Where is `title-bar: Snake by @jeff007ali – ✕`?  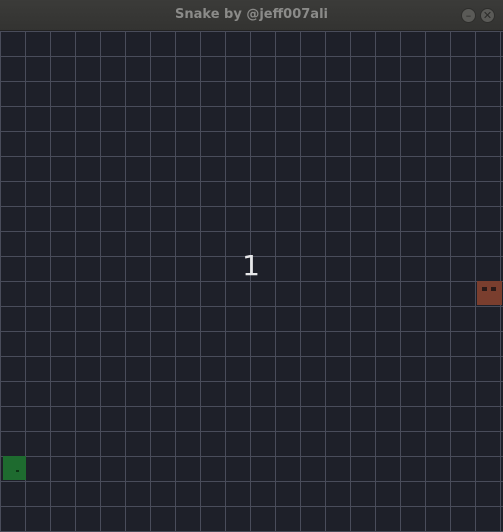 title-bar: Snake by @jeff007ali – ✕ is located at coordinates (251, 15).